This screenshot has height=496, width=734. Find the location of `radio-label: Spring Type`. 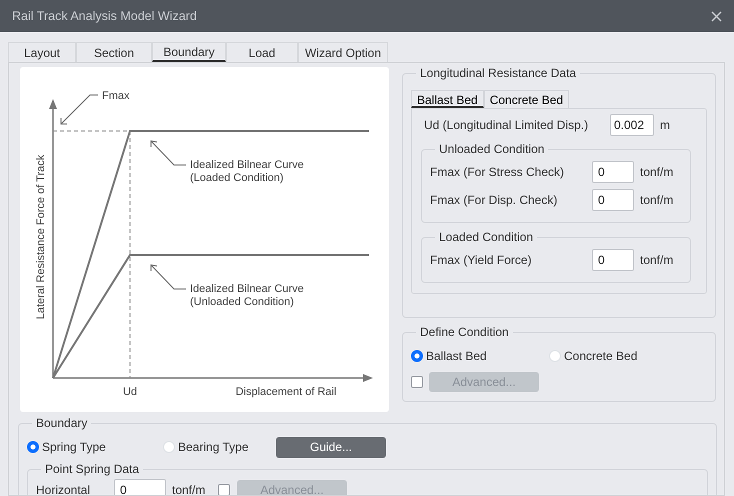

radio-label: Spring Type is located at coordinates (74, 447).